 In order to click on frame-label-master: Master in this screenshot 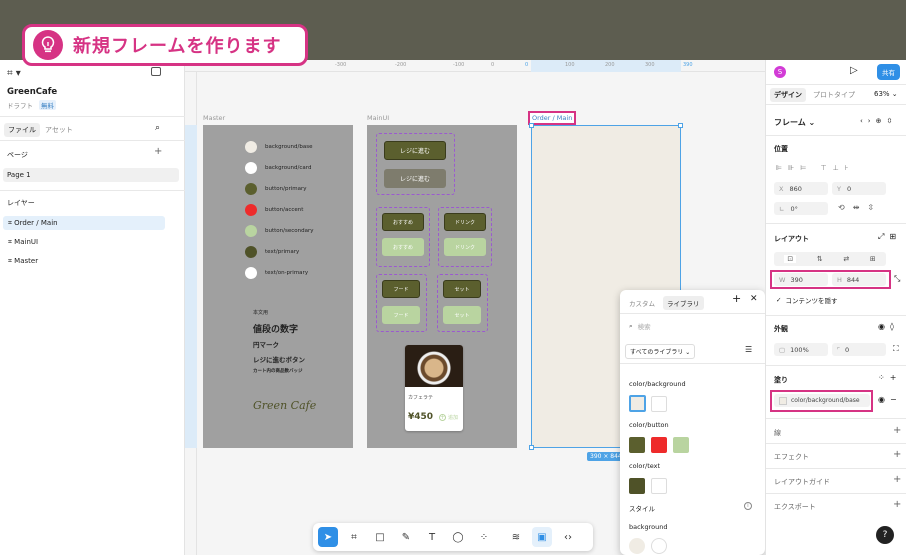, I will do `click(214, 118)`.